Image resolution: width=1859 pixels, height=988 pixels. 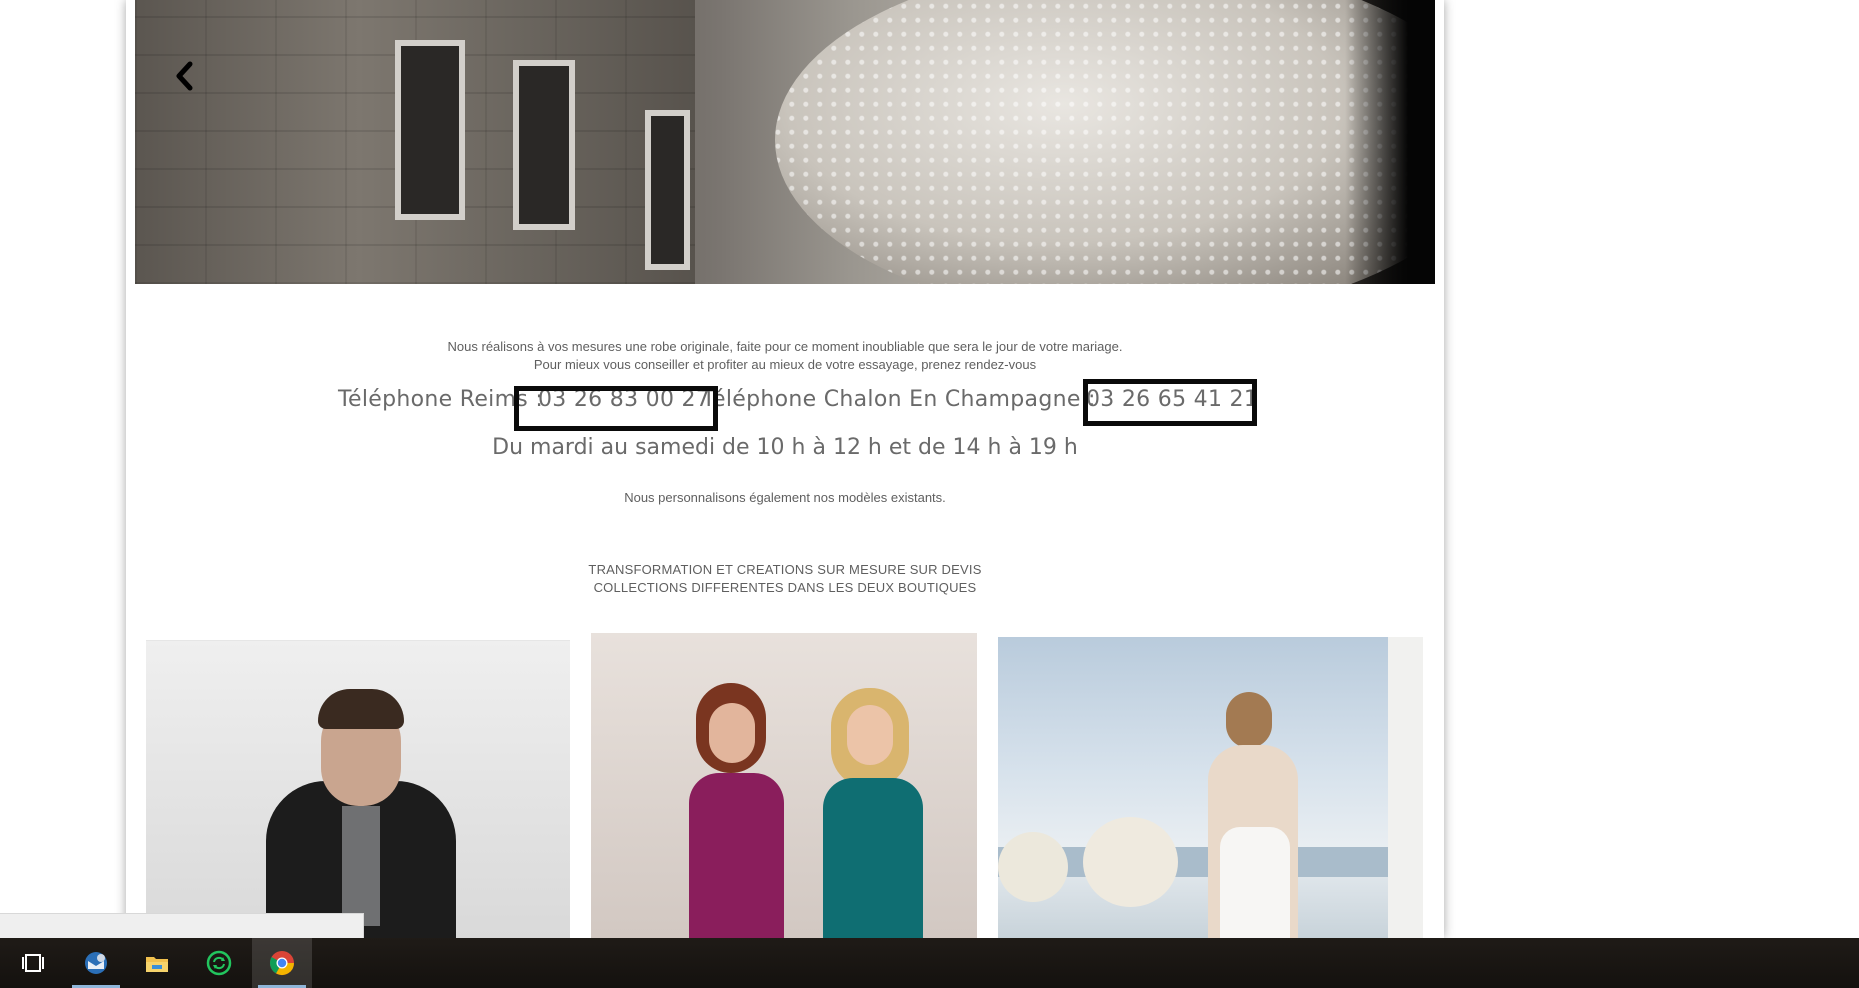 What do you see at coordinates (182, 925) in the screenshot?
I see `browser-status-overlay` at bounding box center [182, 925].